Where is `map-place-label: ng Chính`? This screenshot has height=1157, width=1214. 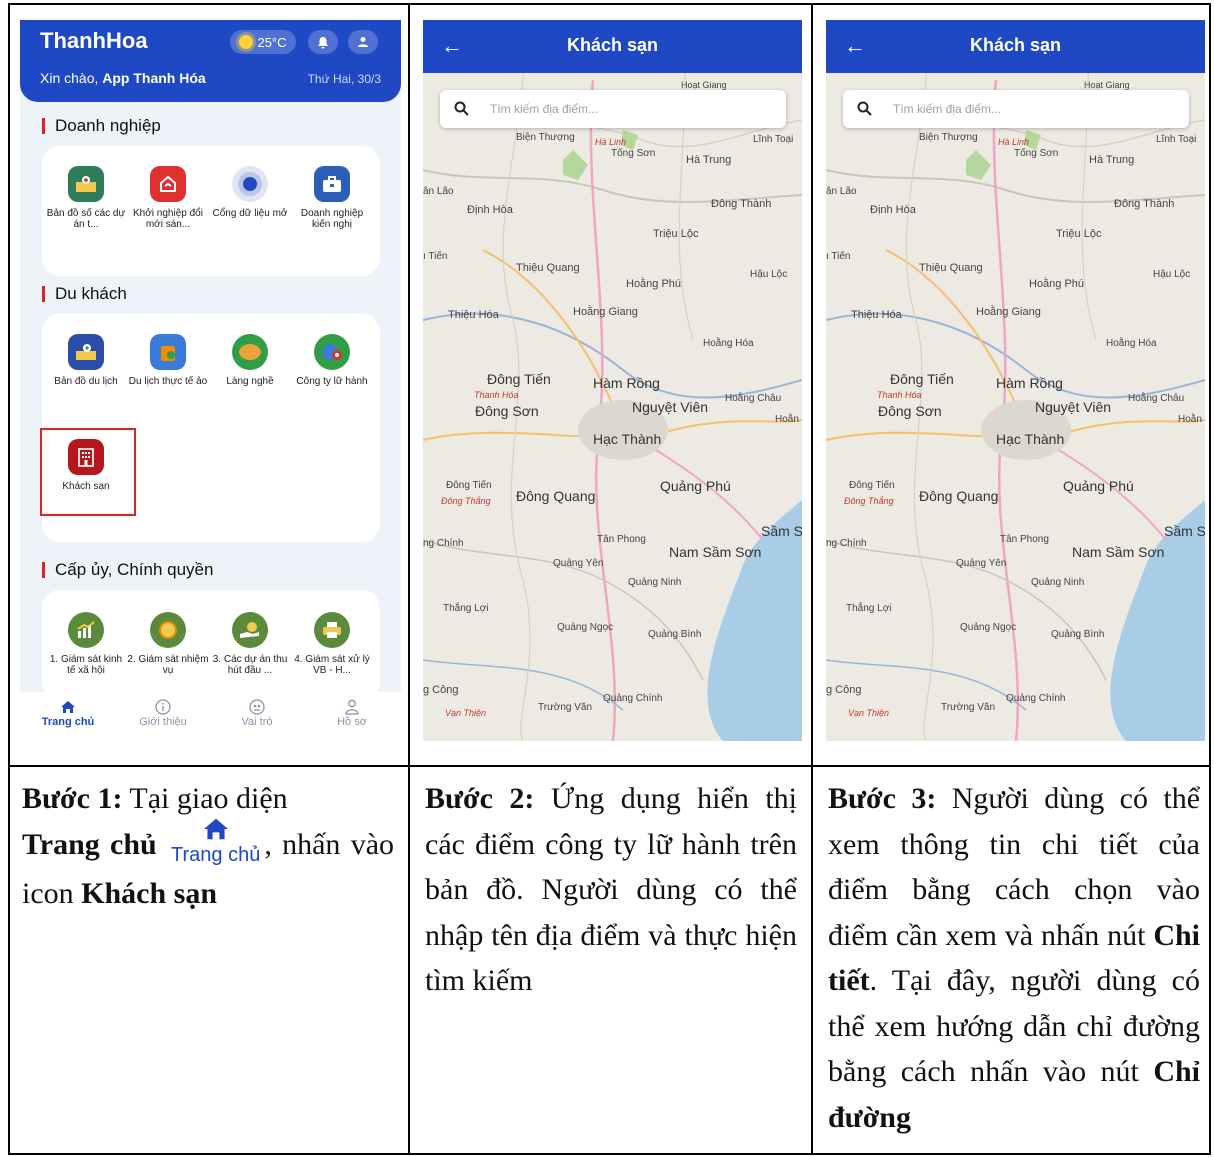 map-place-label: ng Chính is located at coordinates (846, 543).